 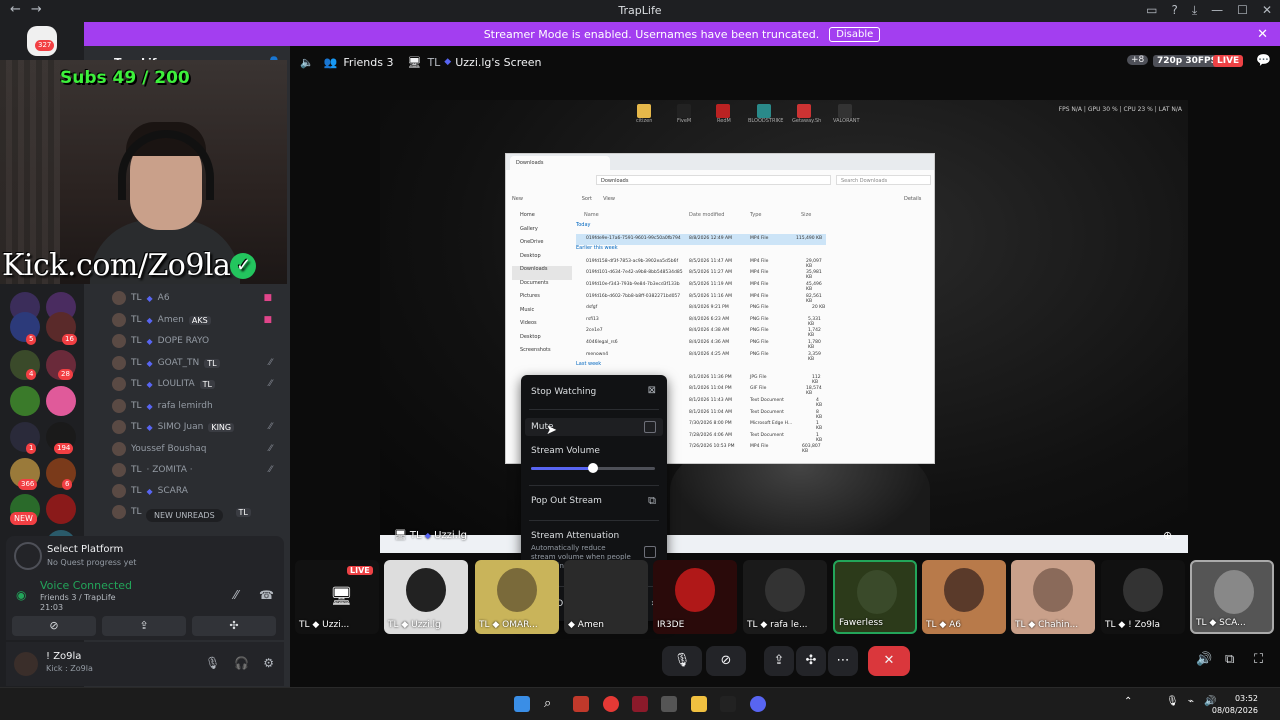 I want to click on attenuation-checkbox, so click(x=650, y=552).